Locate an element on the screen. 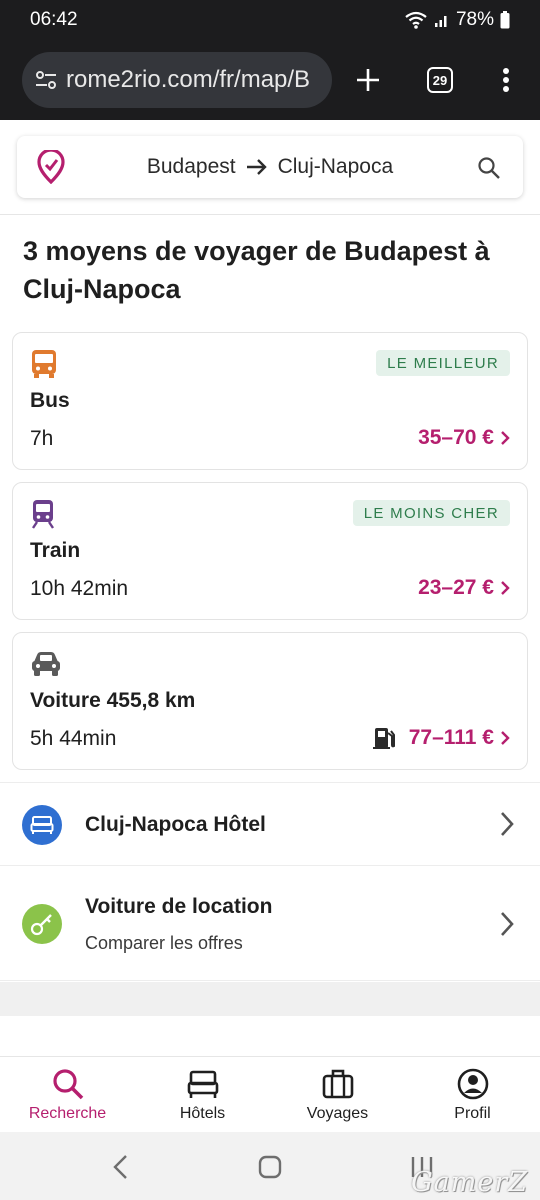 The width and height of the screenshot is (540, 1200). price-text: 77–111 € is located at coordinates (451, 737).